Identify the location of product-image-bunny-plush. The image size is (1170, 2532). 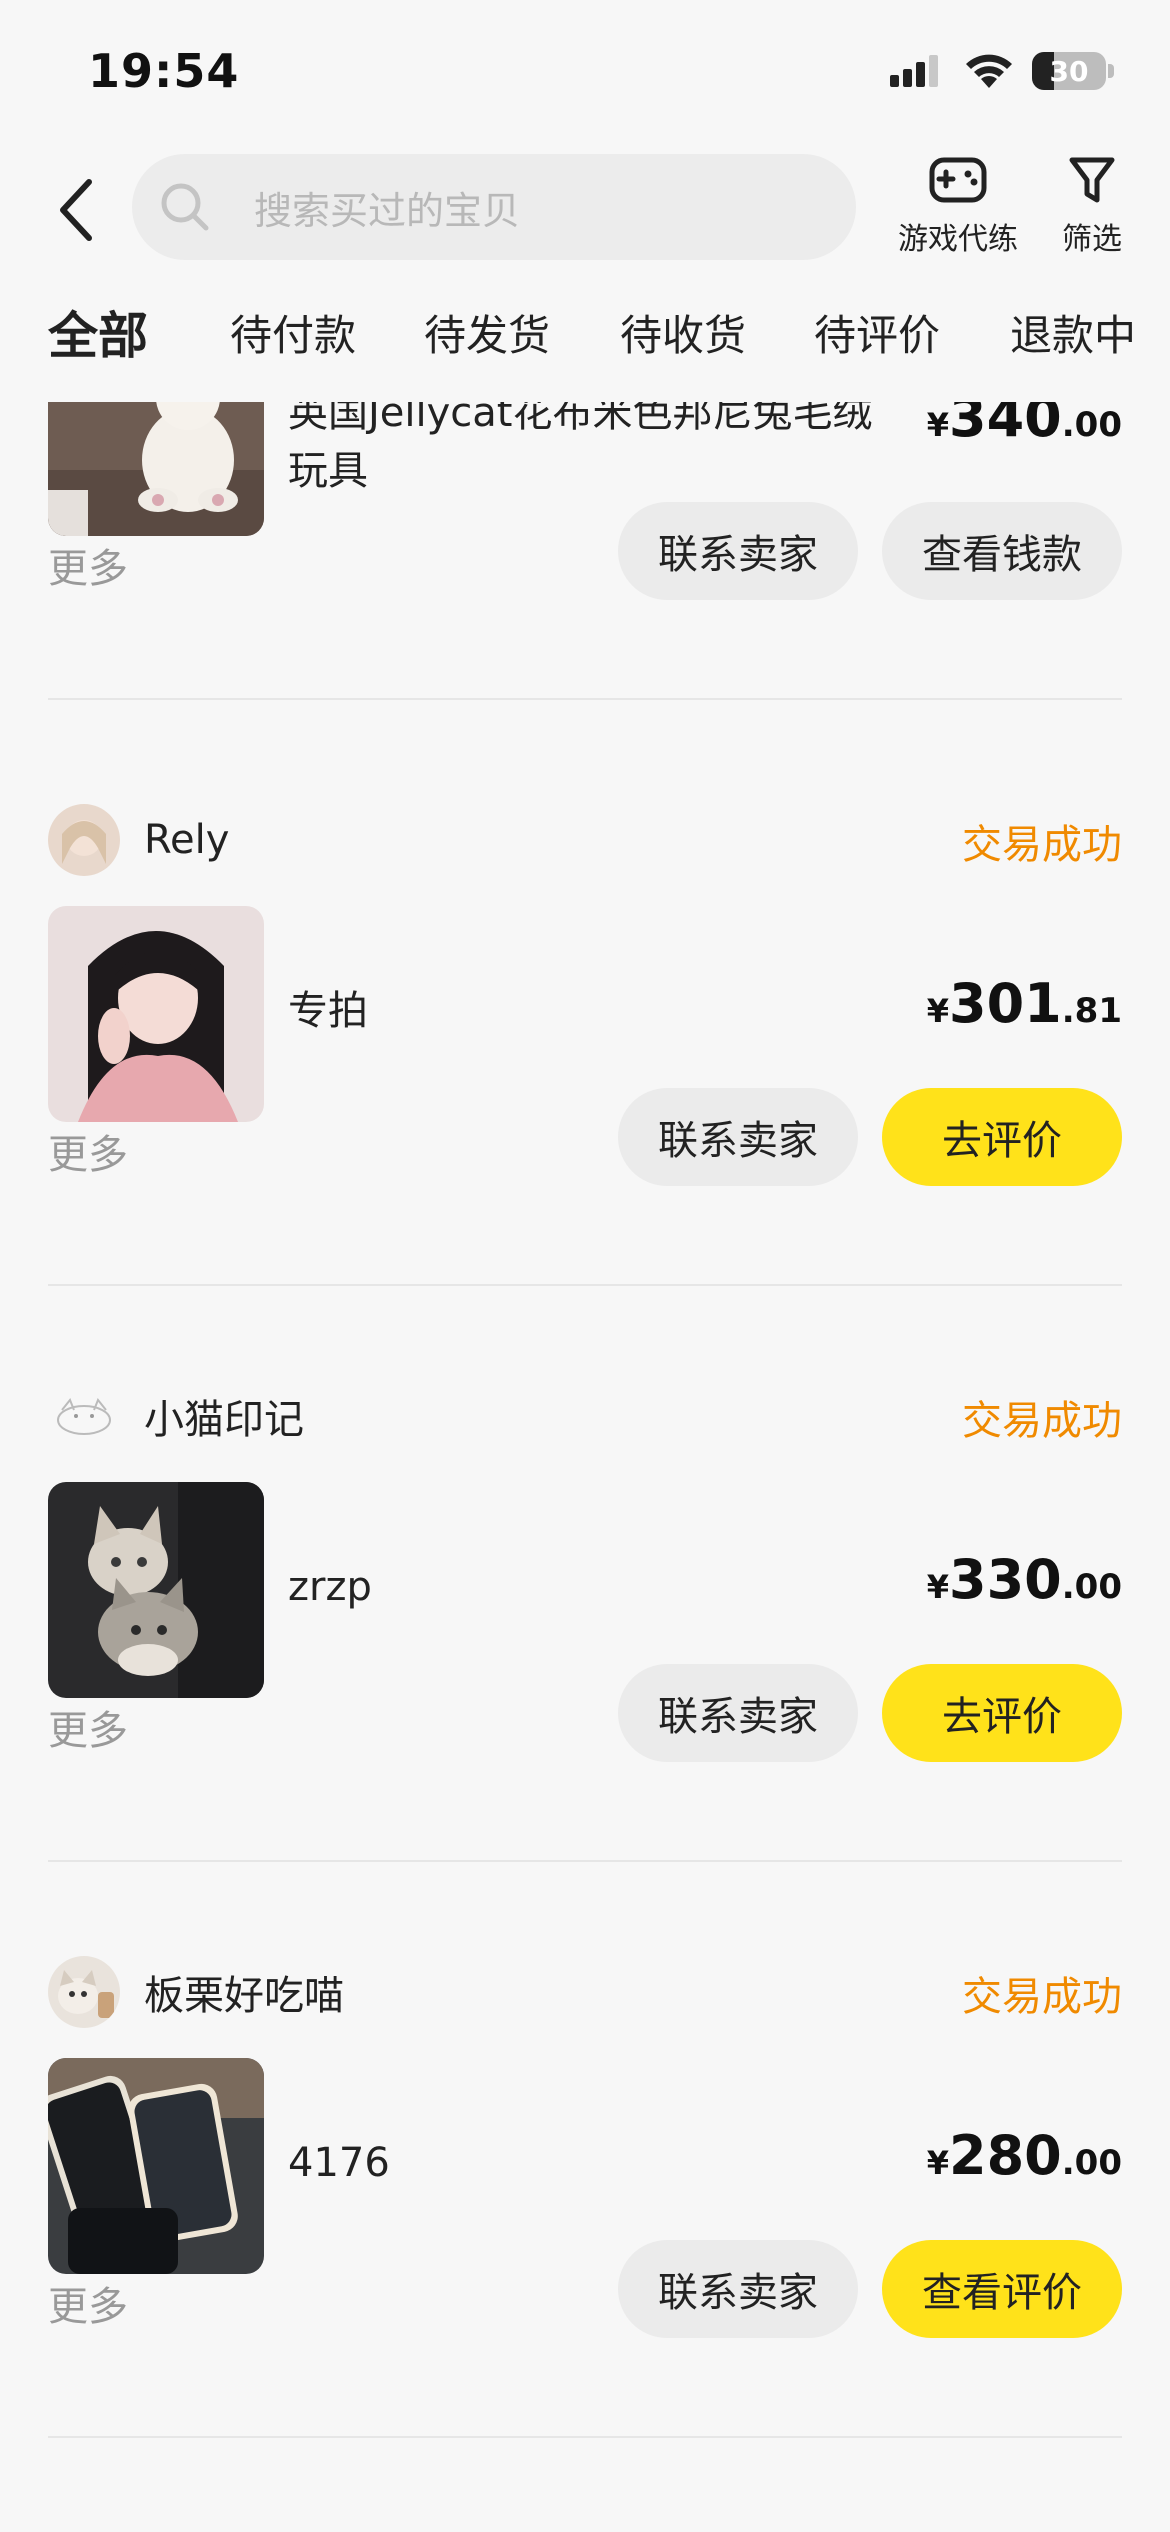
(156, 469).